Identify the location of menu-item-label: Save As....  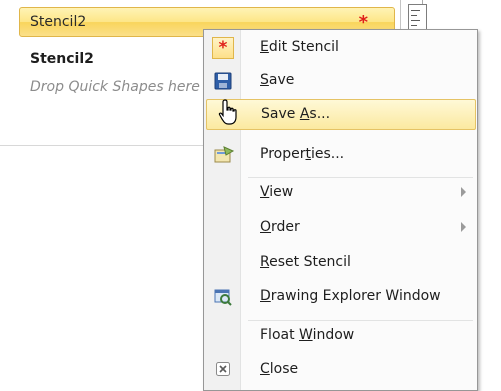
(296, 114).